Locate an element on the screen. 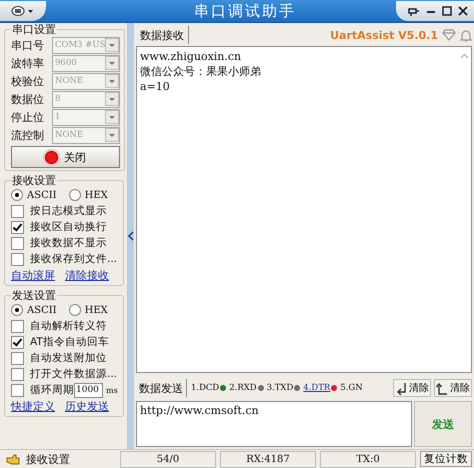 The height and width of the screenshot is (468, 474). field-label: 数据位 is located at coordinates (28, 99).